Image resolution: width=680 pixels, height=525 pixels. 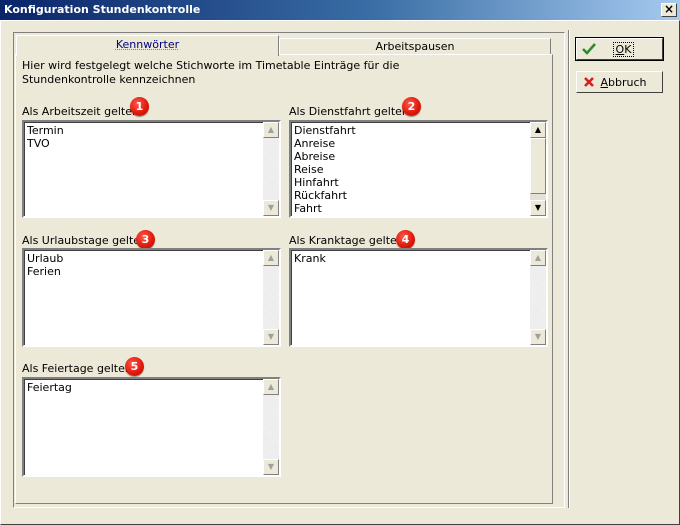 What do you see at coordinates (411, 143) in the screenshot?
I see `list-item: Anreise` at bounding box center [411, 143].